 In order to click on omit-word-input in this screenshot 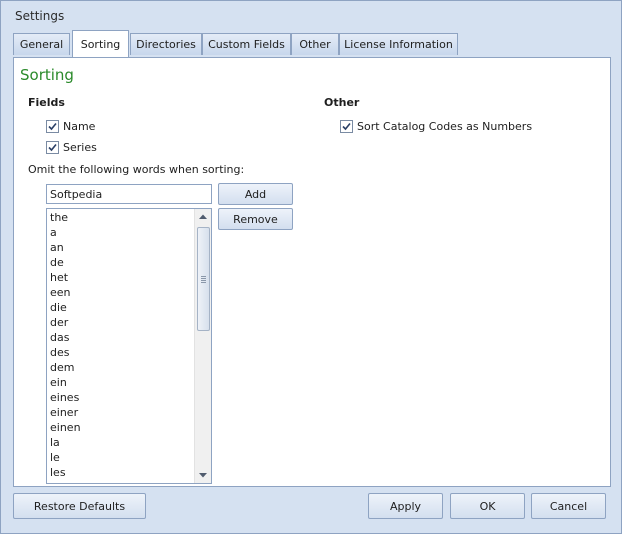, I will do `click(129, 194)`.